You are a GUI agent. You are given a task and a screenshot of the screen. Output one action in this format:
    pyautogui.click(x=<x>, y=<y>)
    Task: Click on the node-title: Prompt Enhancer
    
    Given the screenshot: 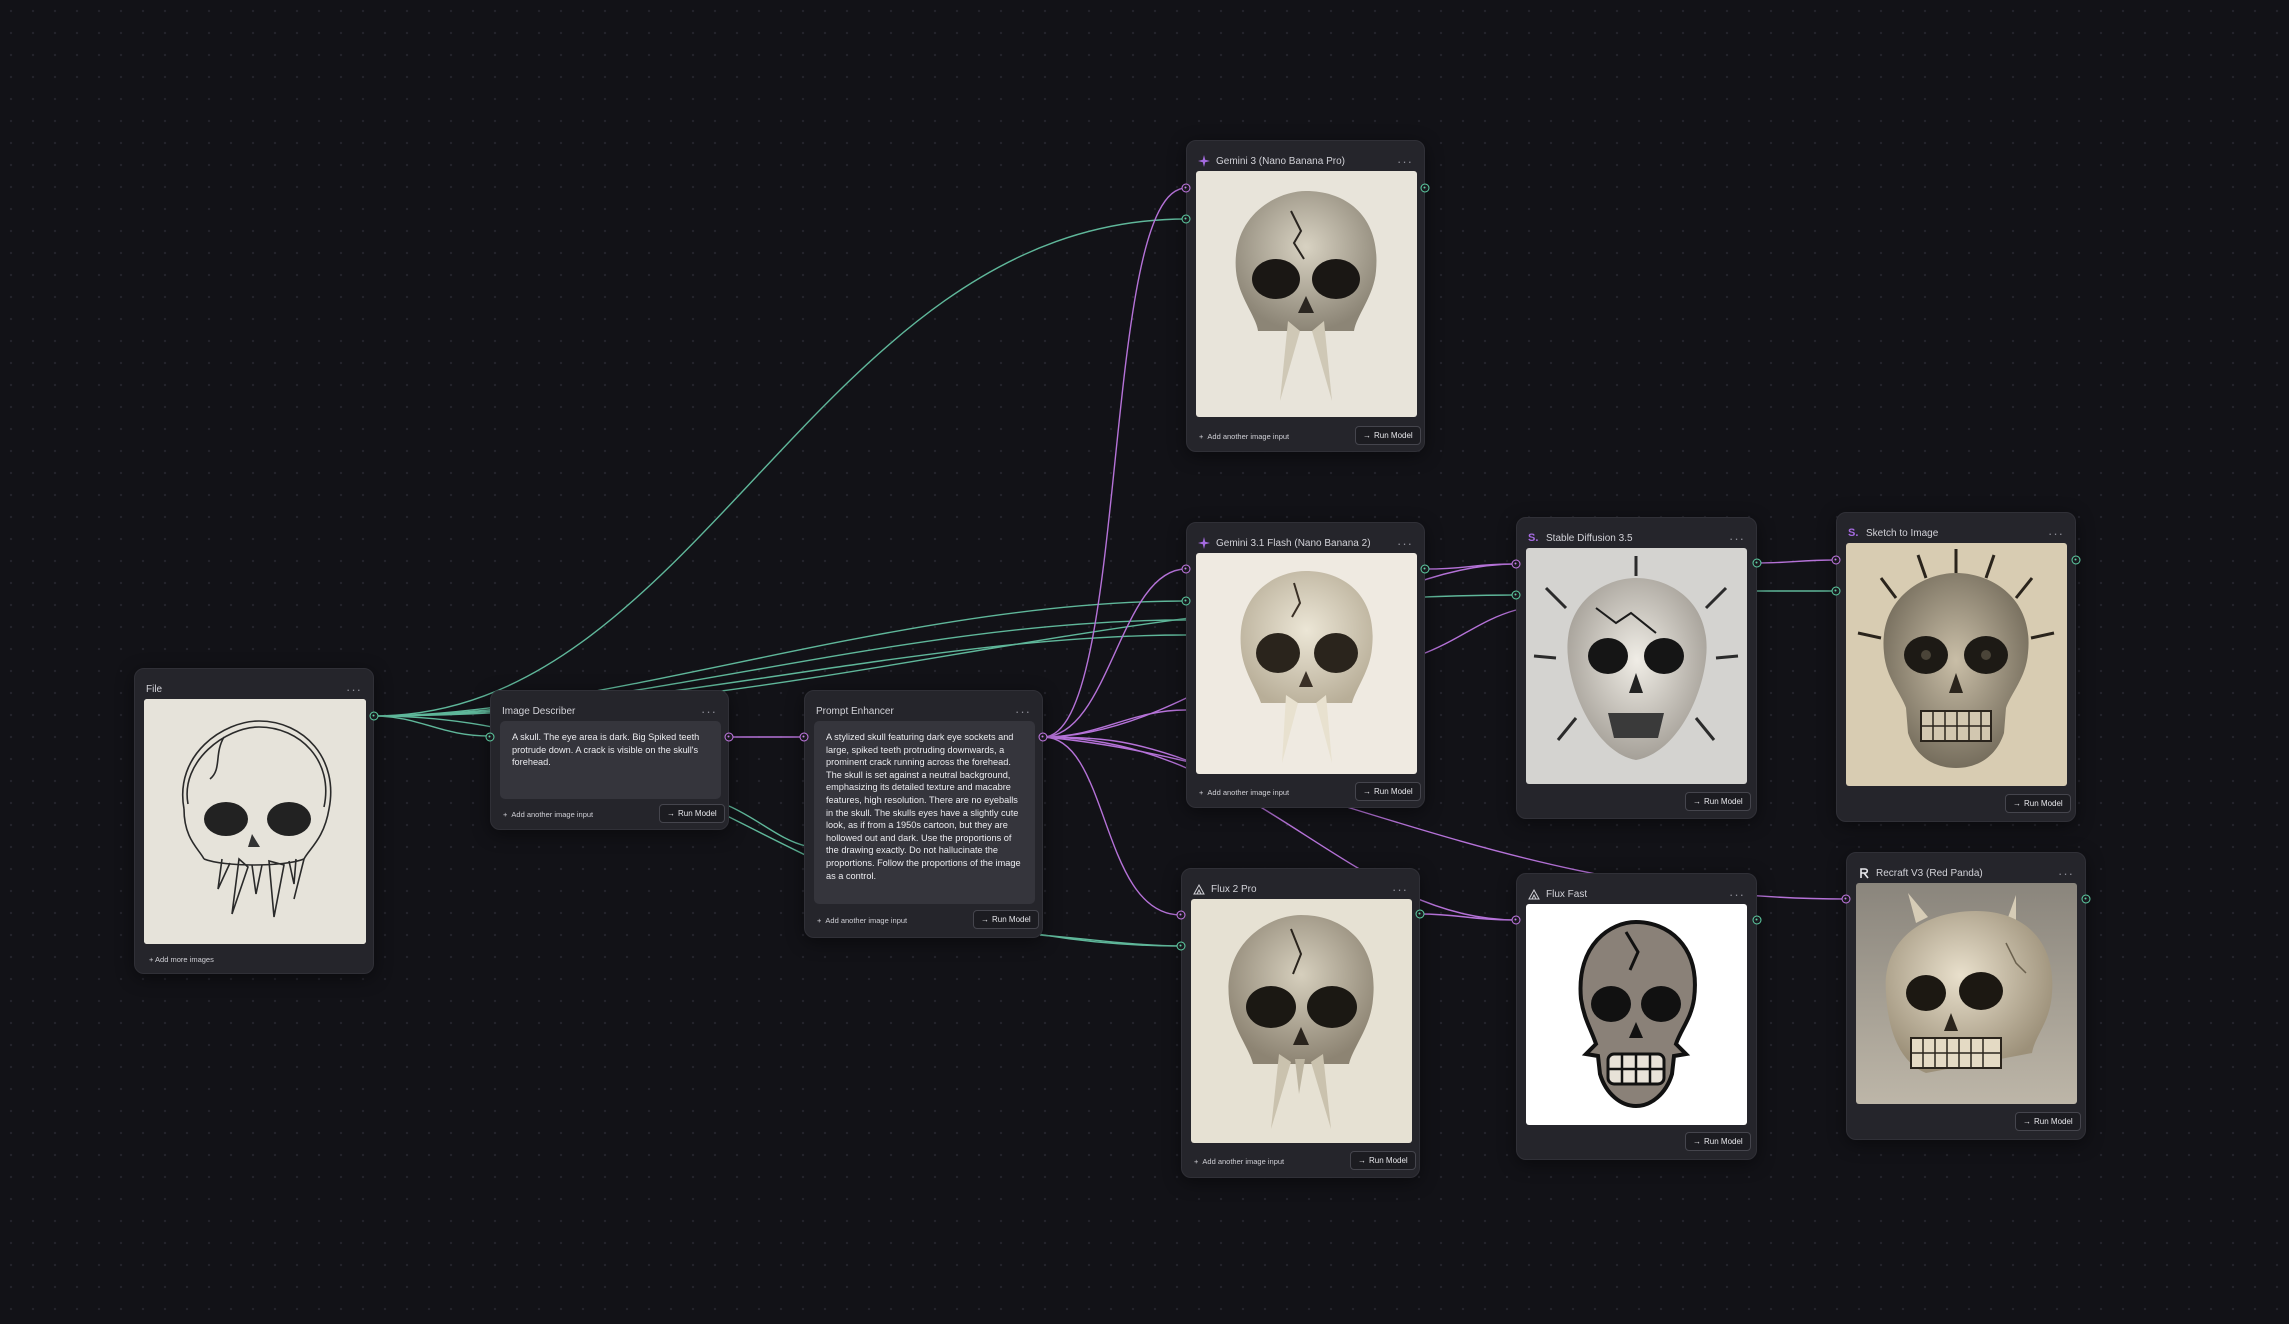 What is the action you would take?
    pyautogui.click(x=855, y=711)
    